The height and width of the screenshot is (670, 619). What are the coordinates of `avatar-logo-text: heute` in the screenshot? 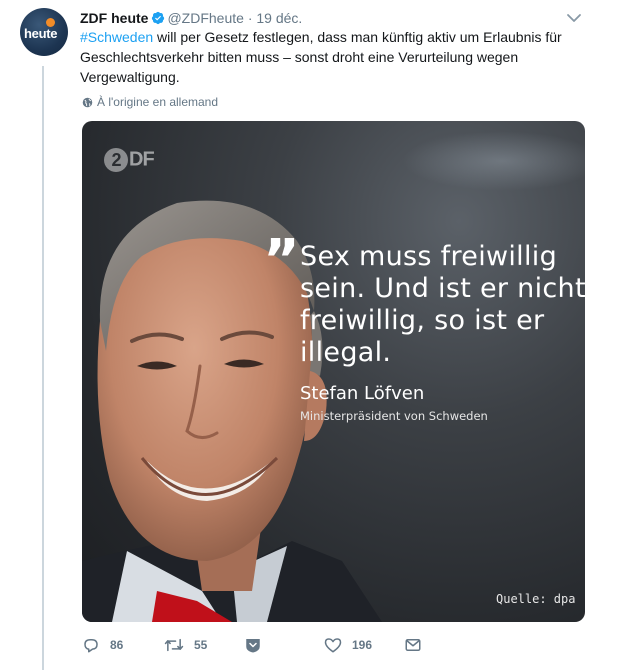 It's located at (41, 33).